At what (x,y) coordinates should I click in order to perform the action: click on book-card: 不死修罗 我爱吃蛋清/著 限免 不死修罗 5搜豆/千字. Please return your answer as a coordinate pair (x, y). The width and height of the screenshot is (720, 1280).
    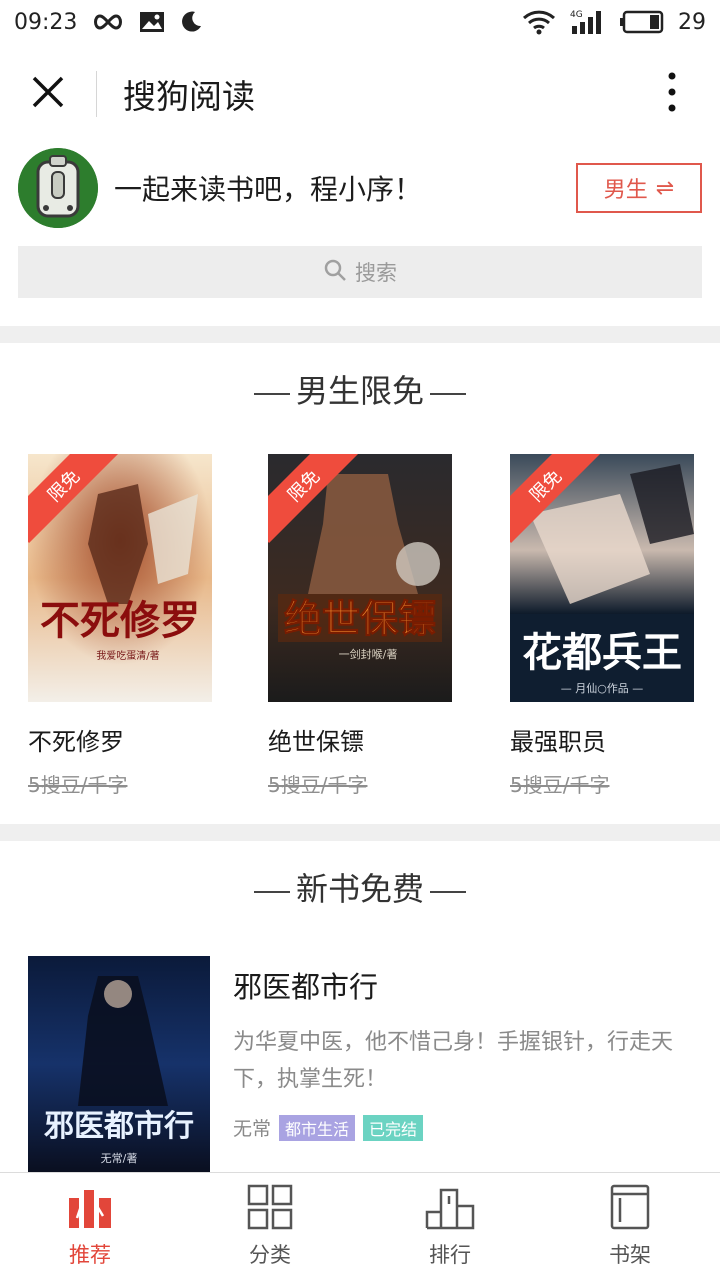
    Looking at the image, I should click on (120, 626).